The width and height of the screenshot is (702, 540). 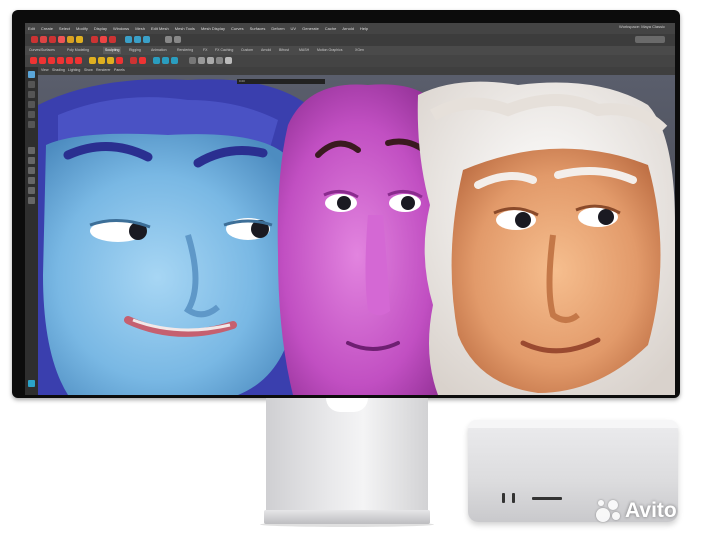 I want to click on shelf-tab-mash: MASH, so click(x=304, y=50).